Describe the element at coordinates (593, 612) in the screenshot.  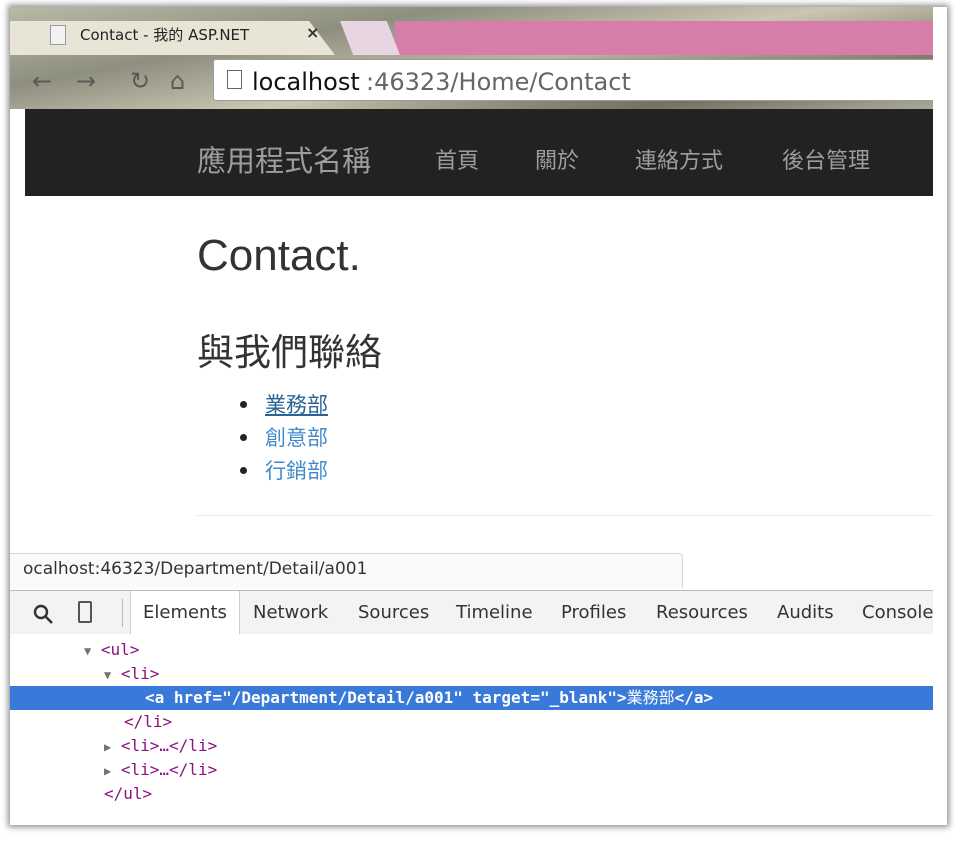
I see `tab-profiles: Profiles` at that location.